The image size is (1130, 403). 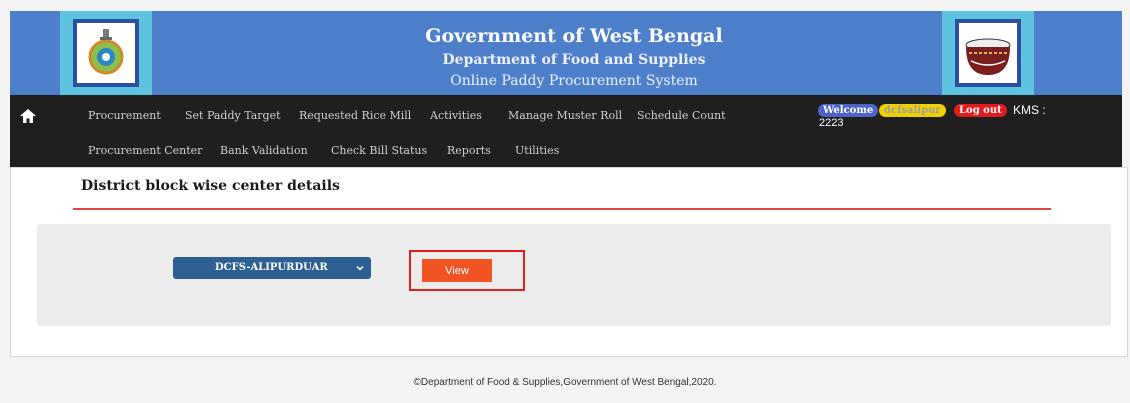 I want to click on kms-label: KMS :, so click(x=1029, y=110).